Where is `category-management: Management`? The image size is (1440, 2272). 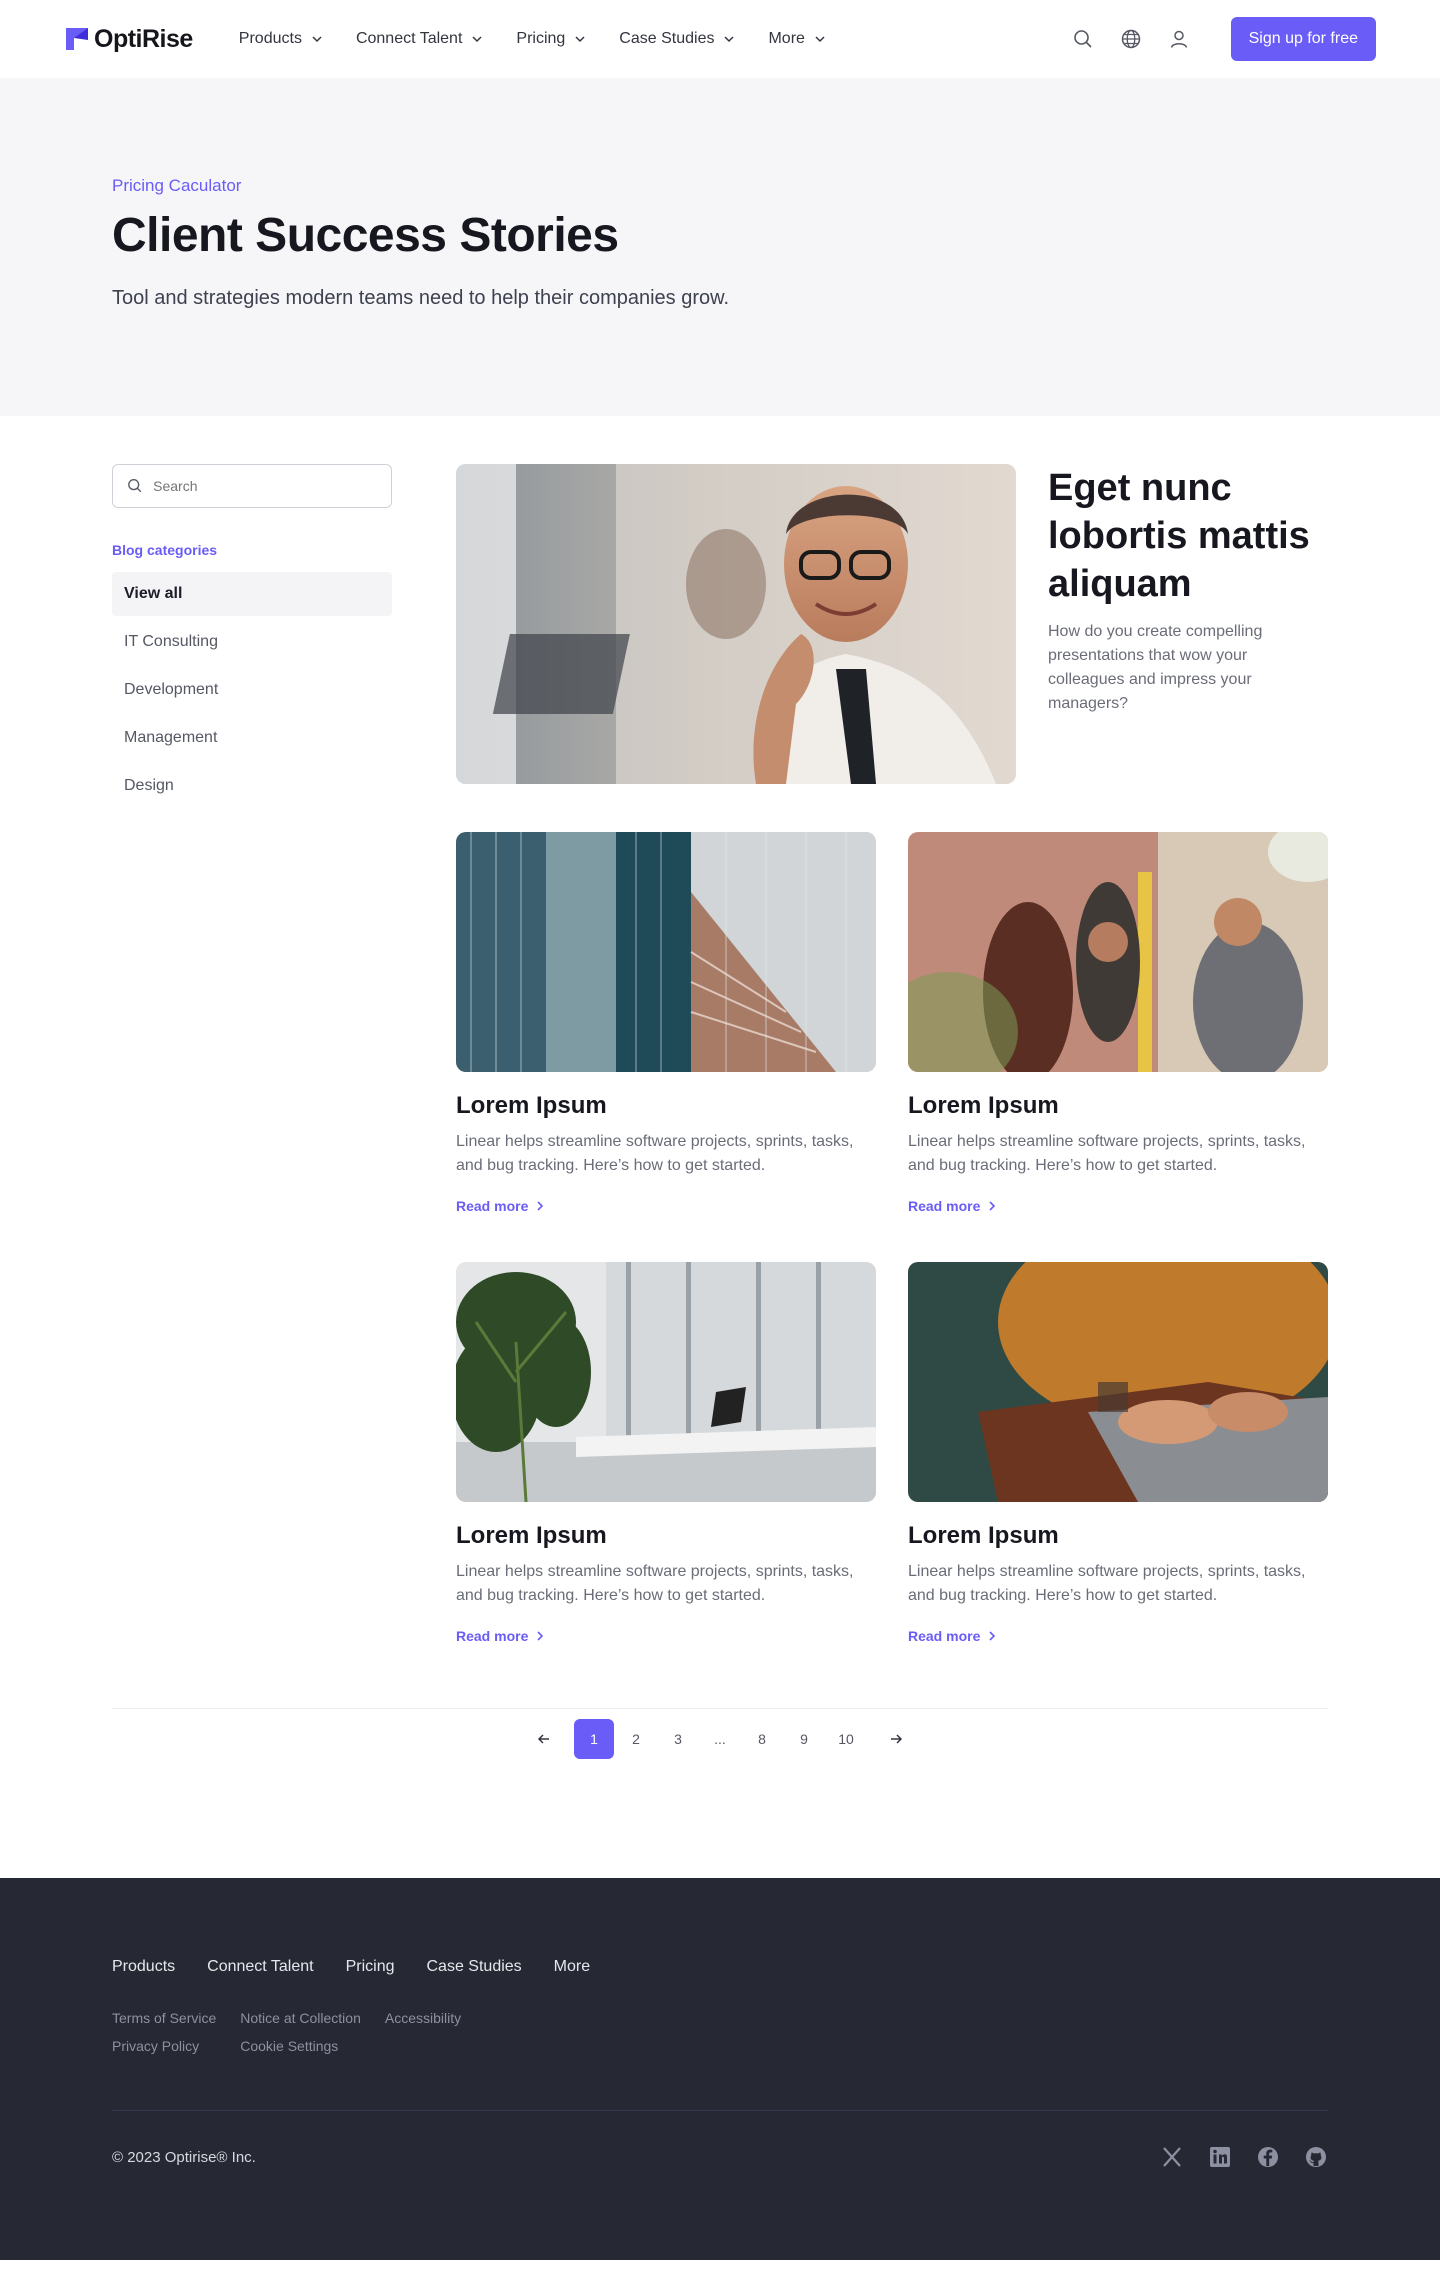 category-management: Management is located at coordinates (252, 738).